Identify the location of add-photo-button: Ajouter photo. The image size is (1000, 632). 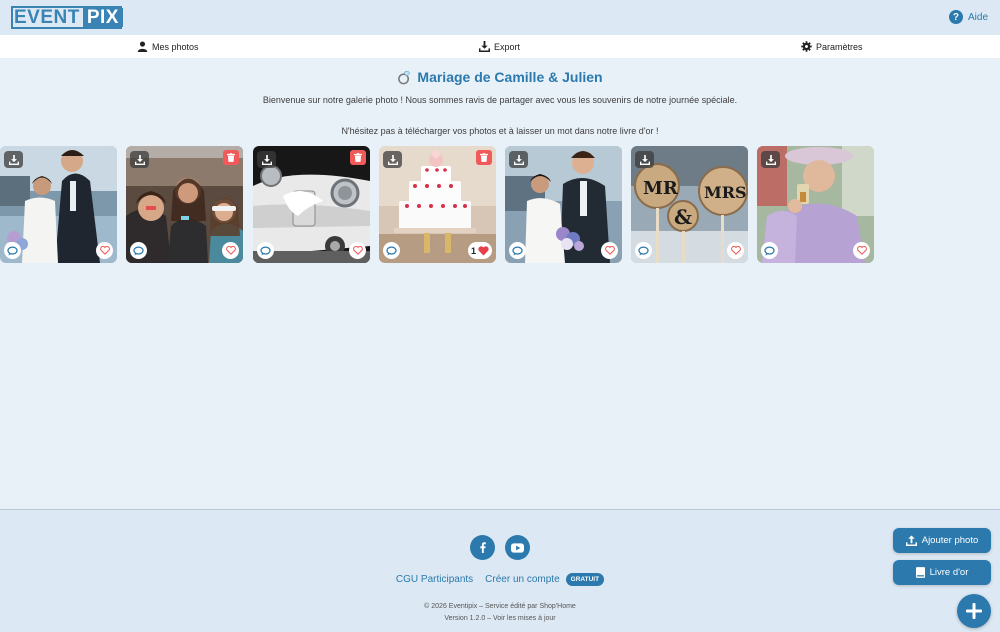
(942, 540).